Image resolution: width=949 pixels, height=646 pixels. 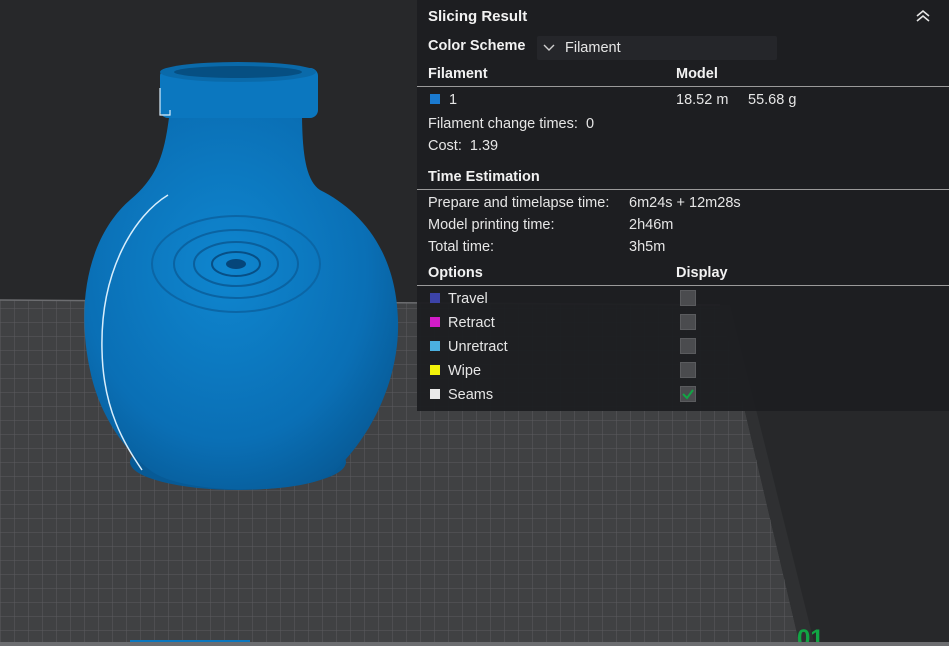 I want to click on color-scheme-select: Filament, so click(x=657, y=48).